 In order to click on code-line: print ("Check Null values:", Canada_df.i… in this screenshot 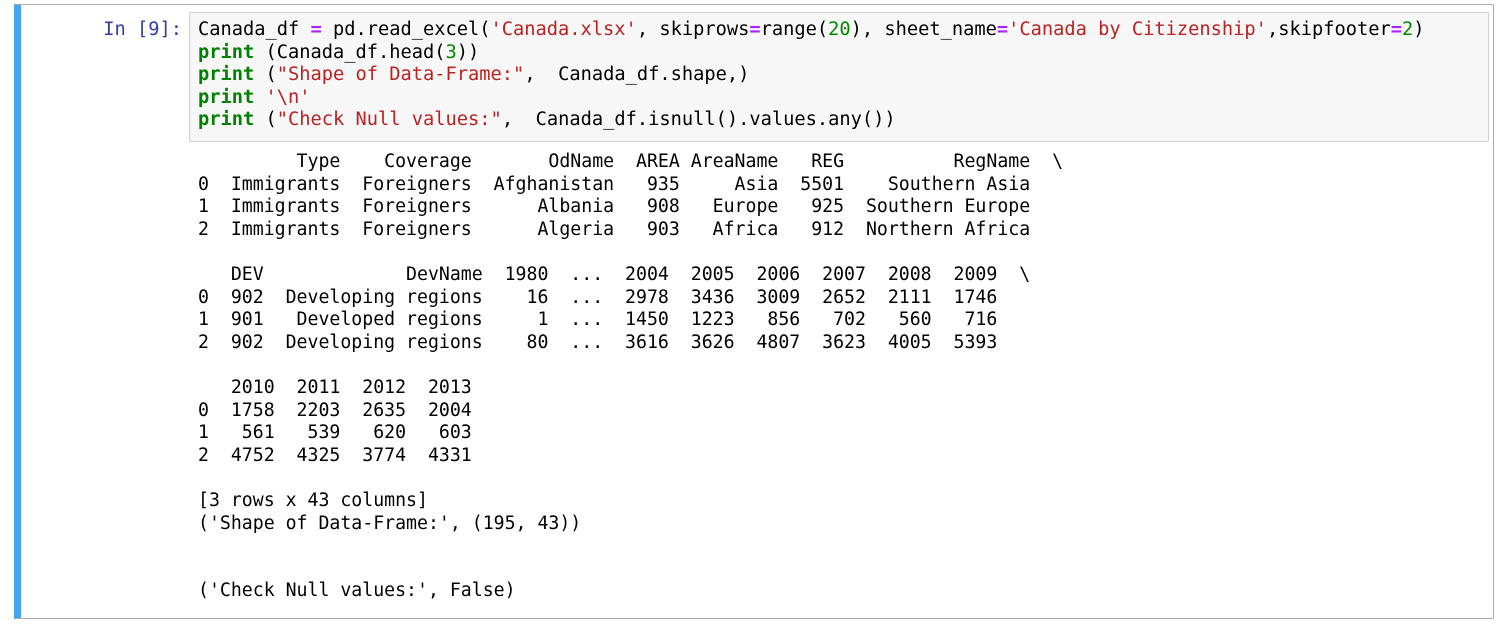, I will do `click(811, 120)`.